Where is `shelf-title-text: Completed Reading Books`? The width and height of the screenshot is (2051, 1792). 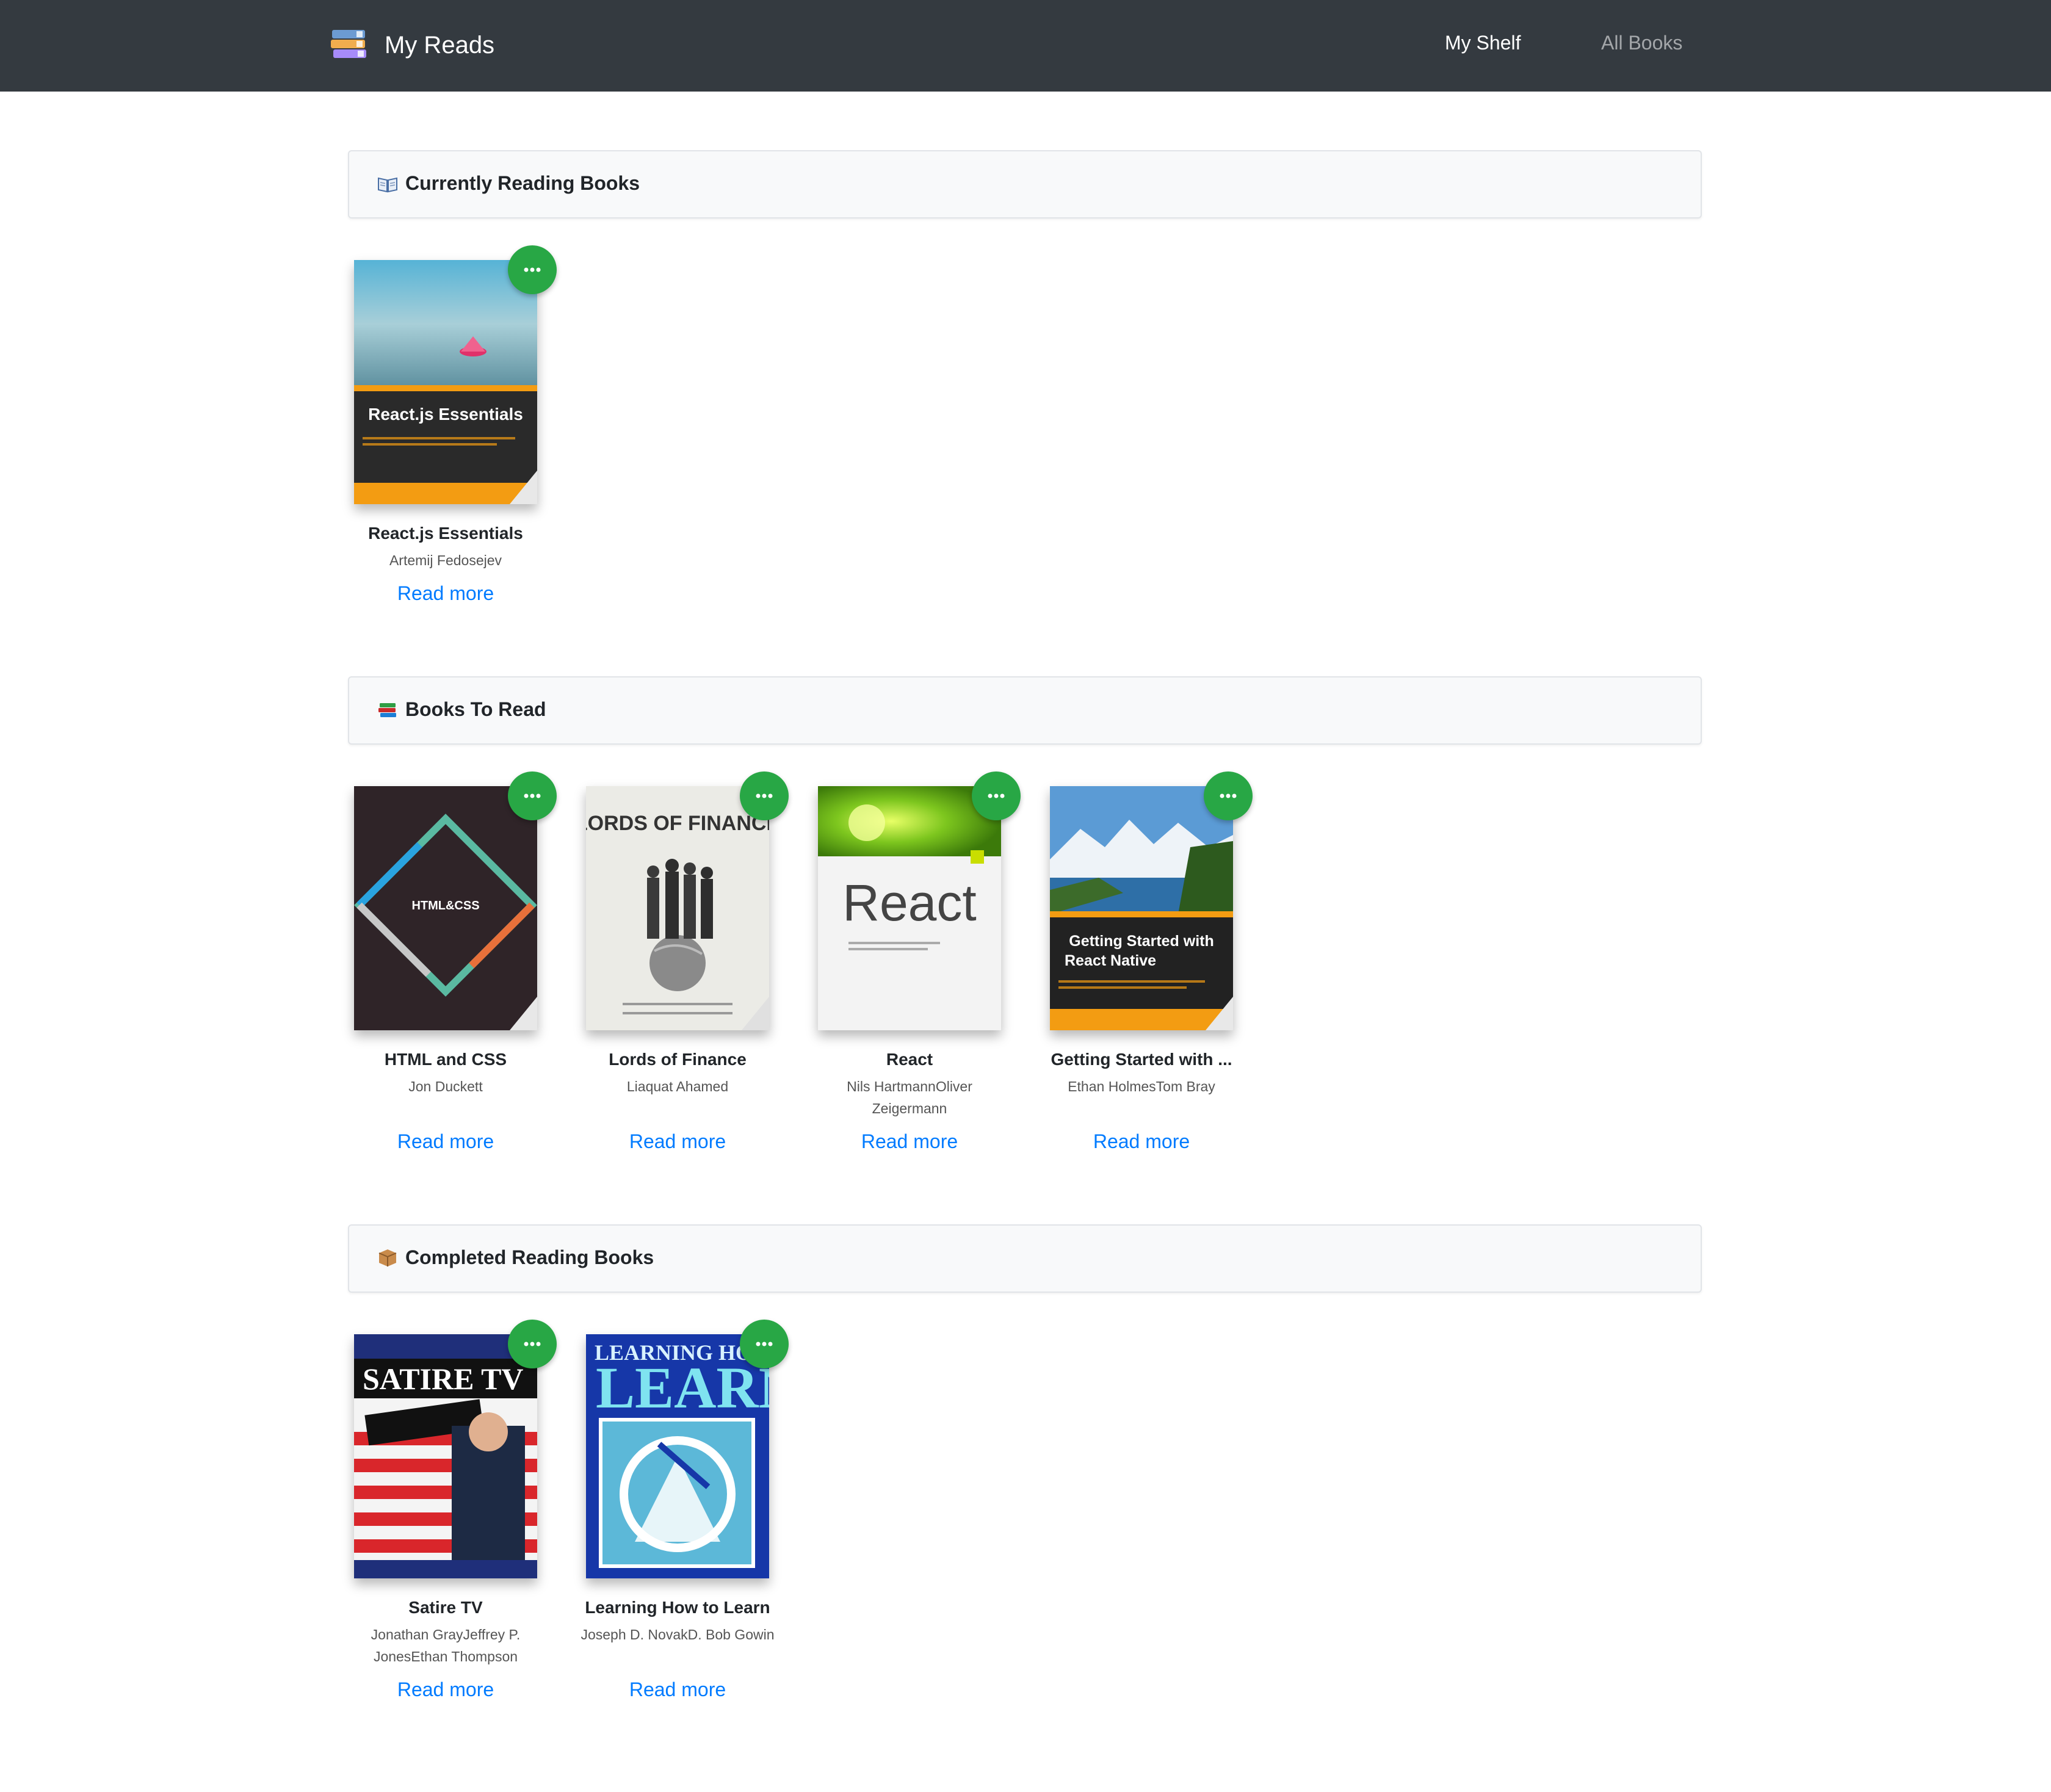
shelf-title-text: Completed Reading Books is located at coordinates (529, 1257).